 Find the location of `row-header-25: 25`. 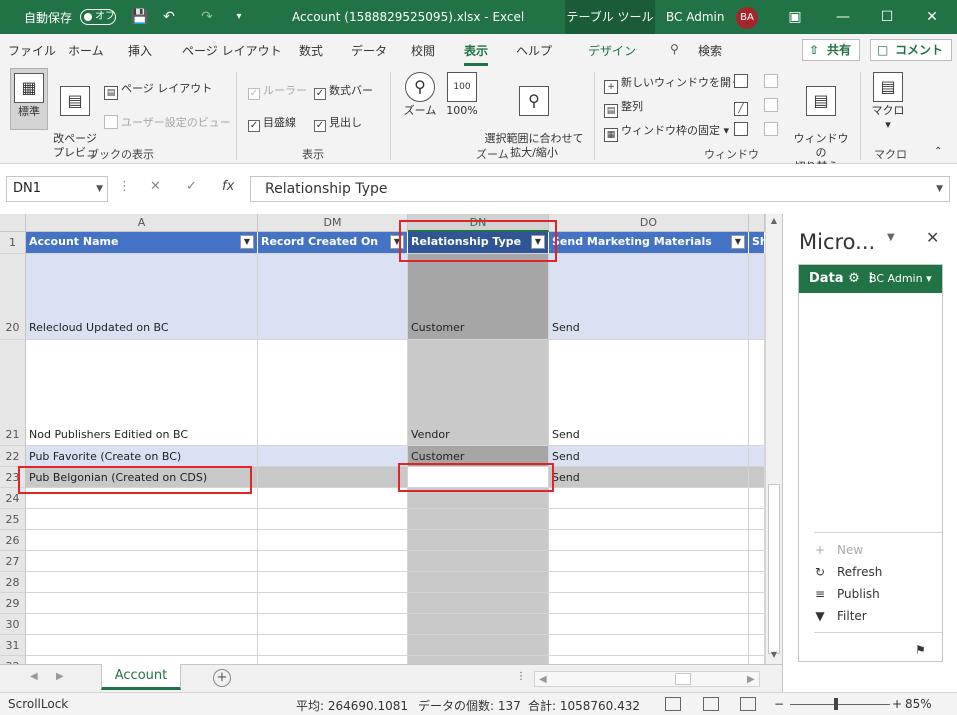

row-header-25: 25 is located at coordinates (13, 519).